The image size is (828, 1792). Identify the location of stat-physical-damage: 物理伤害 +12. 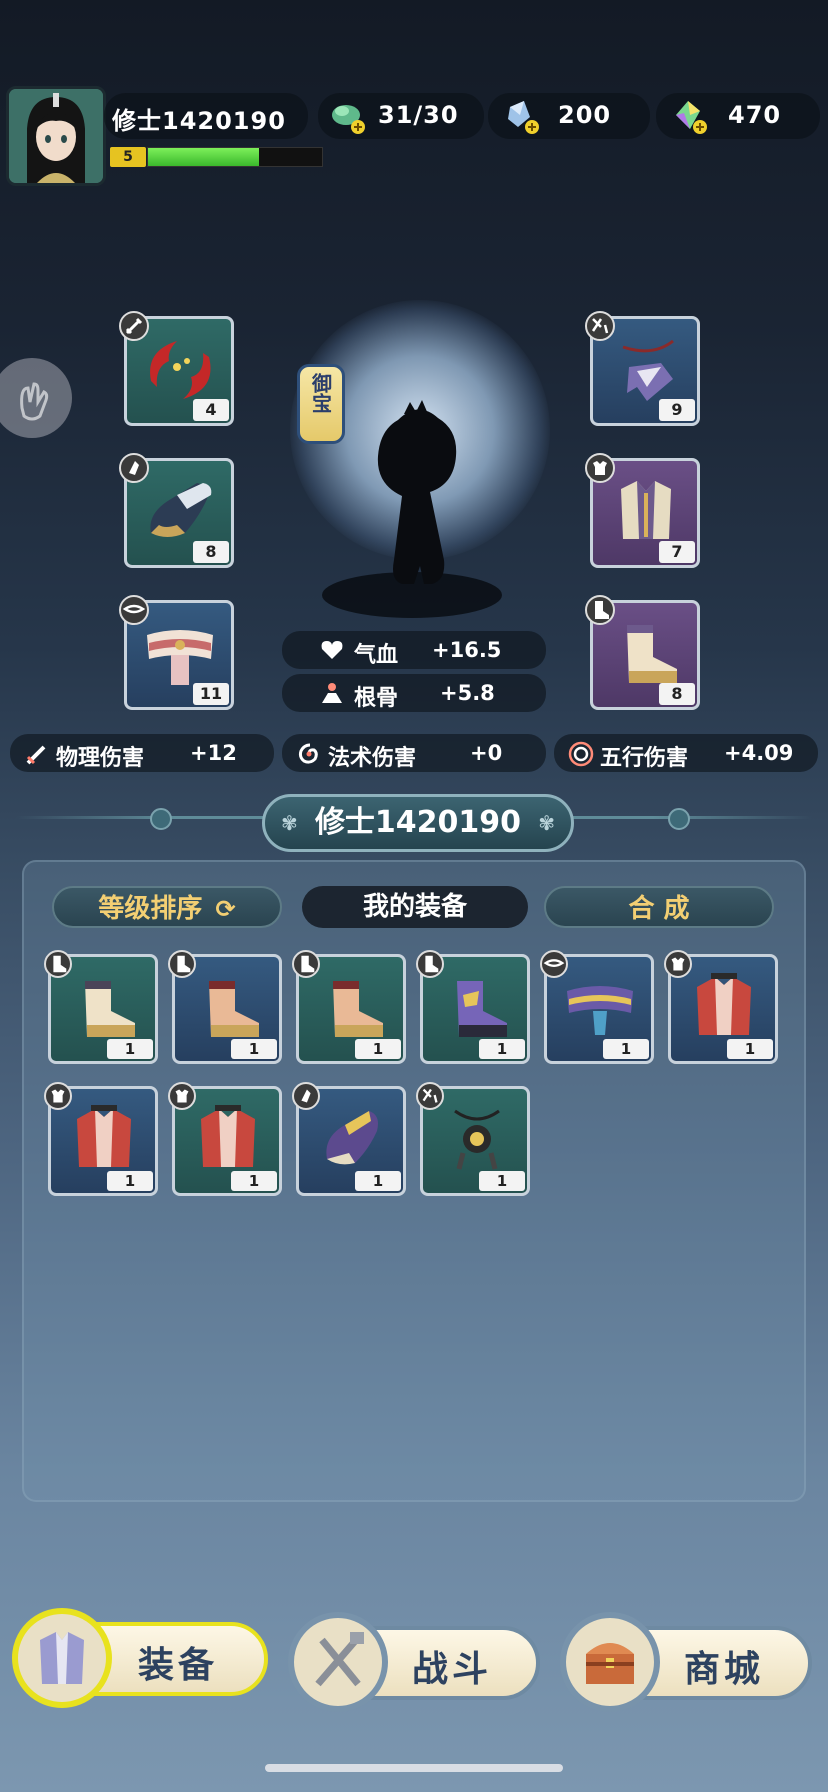
(142, 753).